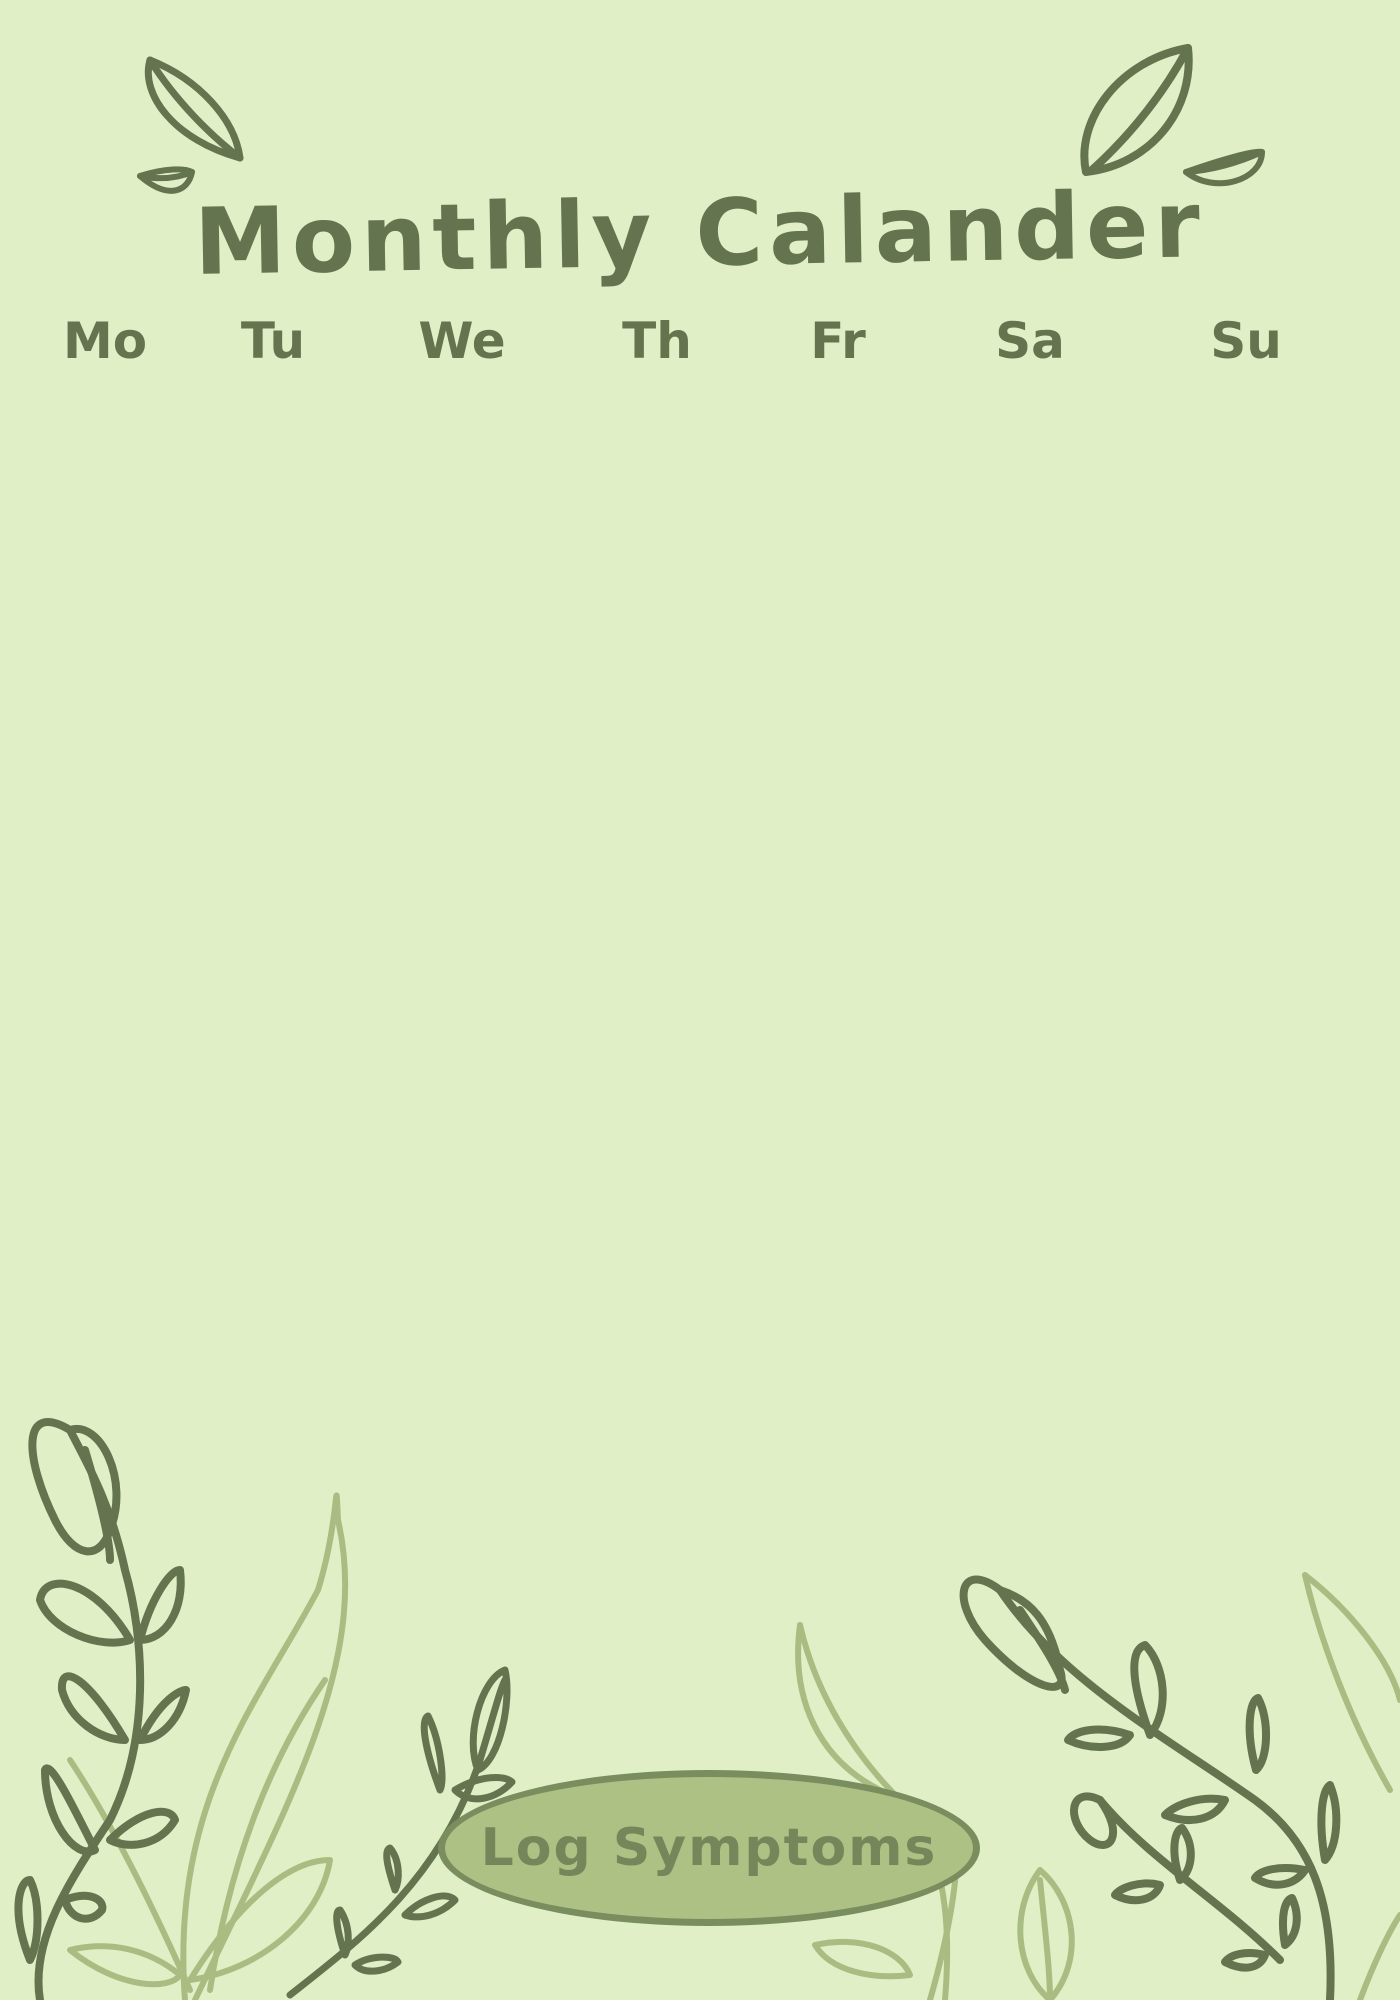 The height and width of the screenshot is (2000, 1400). I want to click on bottom-left-grass-icon, so click(208, 1746).